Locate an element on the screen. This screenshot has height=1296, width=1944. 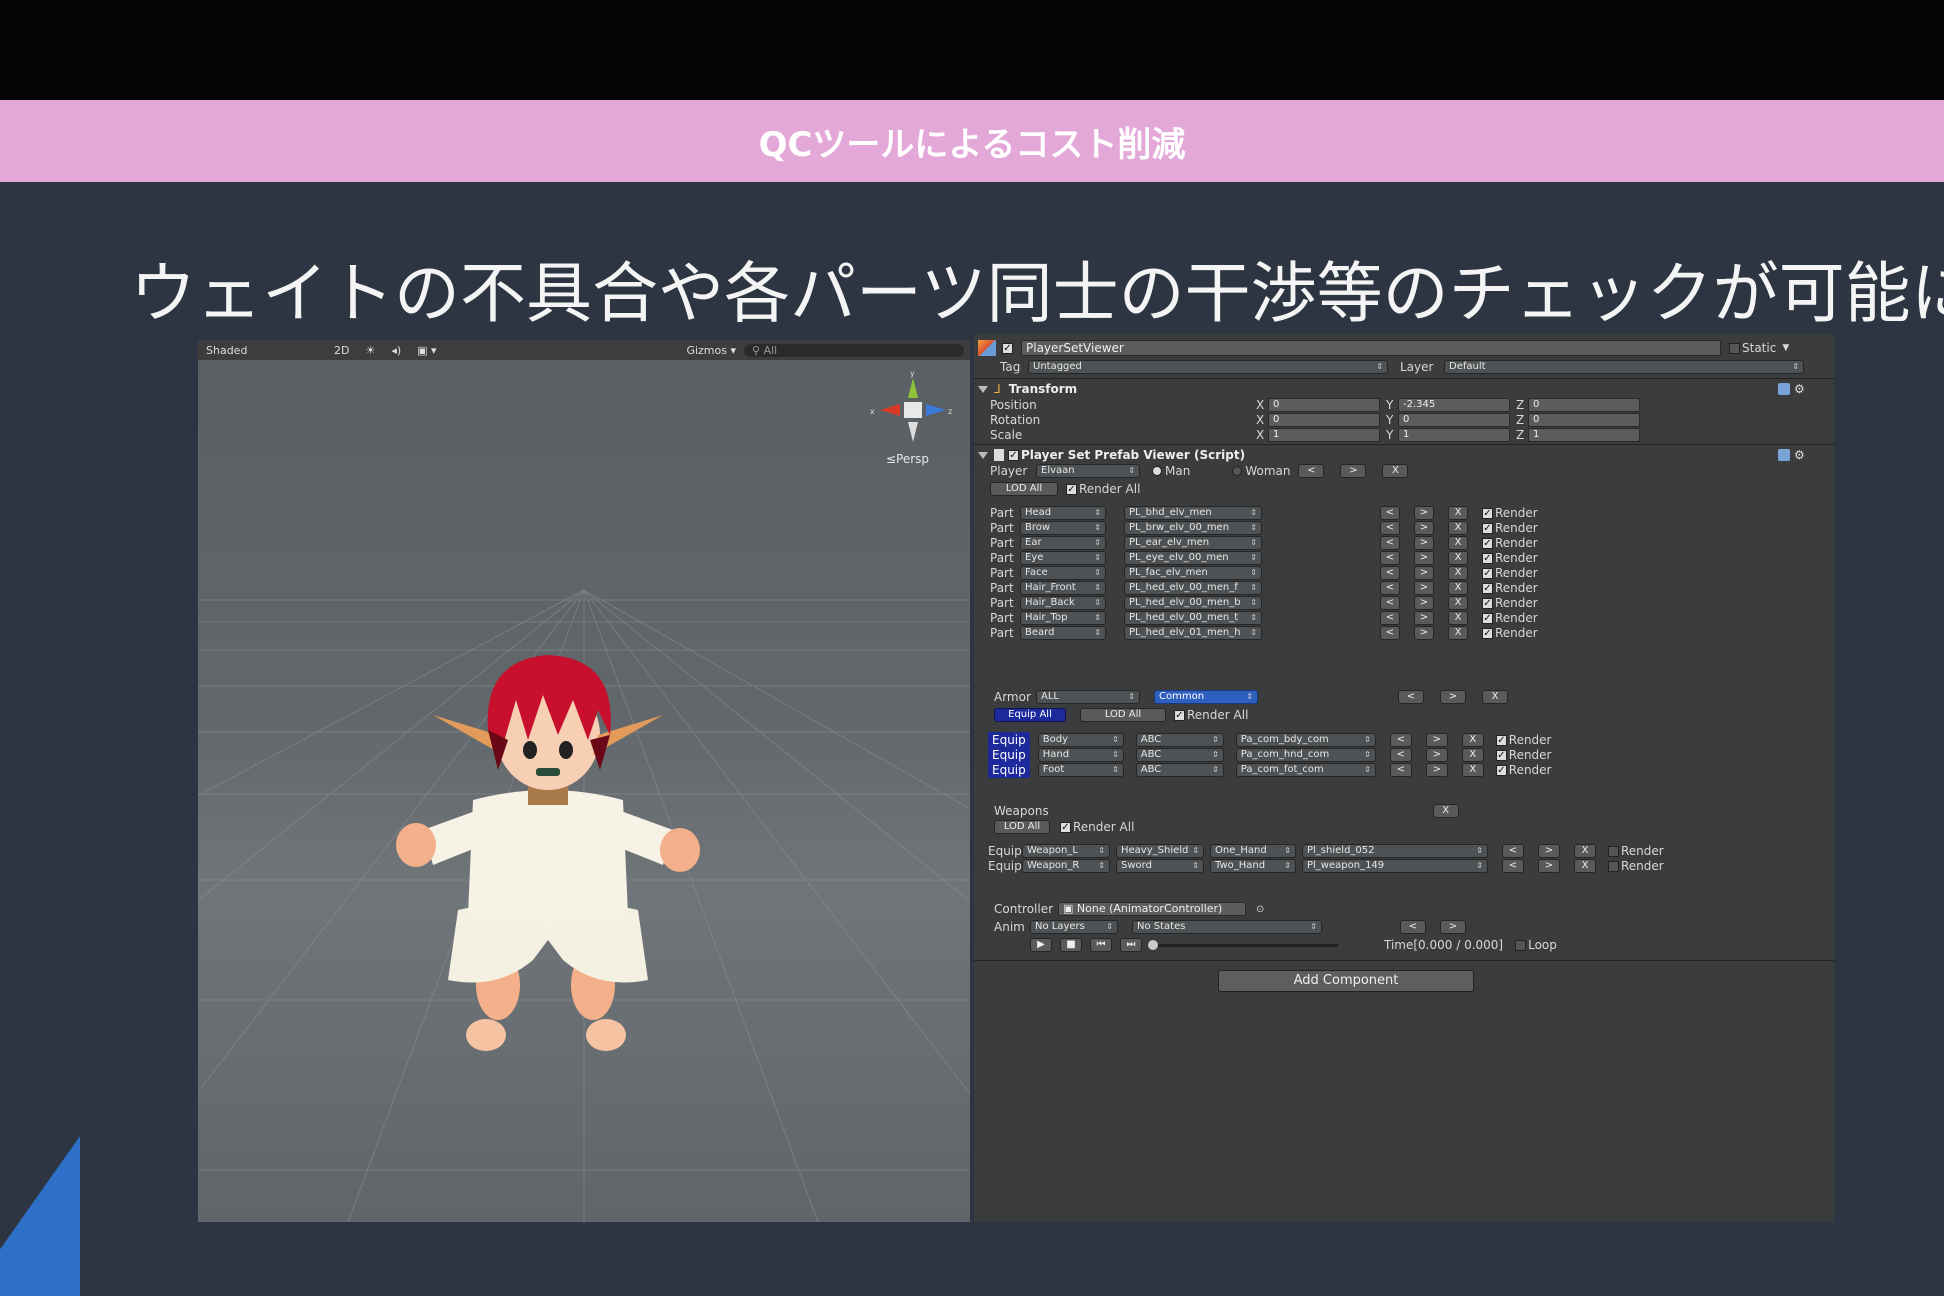
part-slot-dropdown: Face is located at coordinates (1063, 573).